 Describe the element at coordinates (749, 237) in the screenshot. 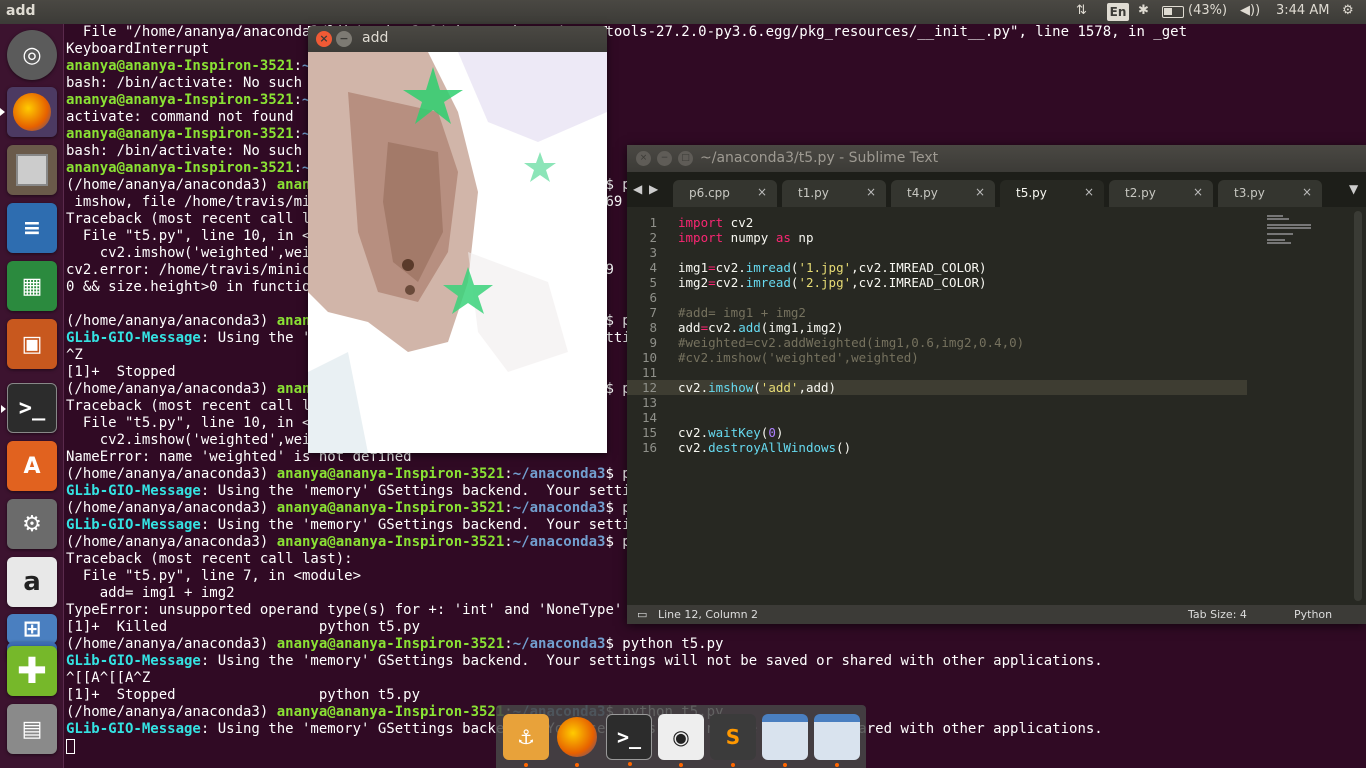

I see `code-token: numpy` at that location.